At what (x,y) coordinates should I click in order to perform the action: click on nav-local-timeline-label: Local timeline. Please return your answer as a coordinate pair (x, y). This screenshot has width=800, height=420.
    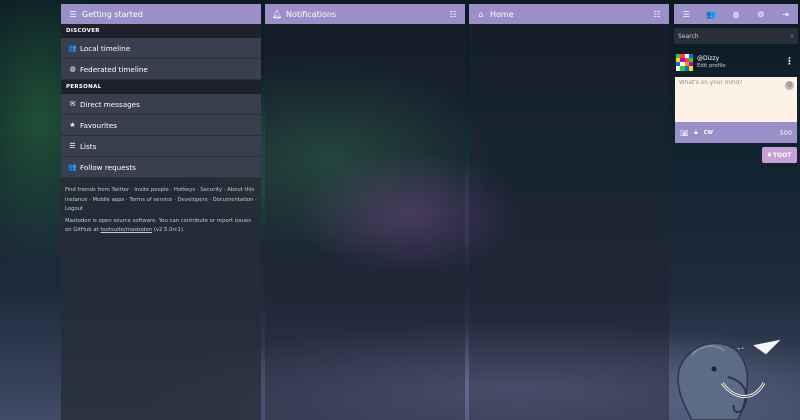
    Looking at the image, I should click on (105, 48).